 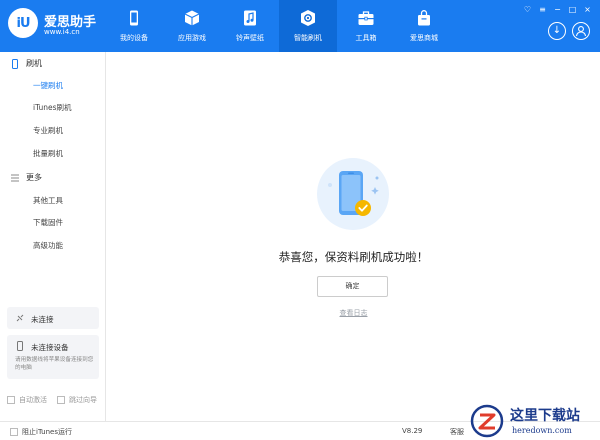 I want to click on user-icon, so click(x=581, y=31).